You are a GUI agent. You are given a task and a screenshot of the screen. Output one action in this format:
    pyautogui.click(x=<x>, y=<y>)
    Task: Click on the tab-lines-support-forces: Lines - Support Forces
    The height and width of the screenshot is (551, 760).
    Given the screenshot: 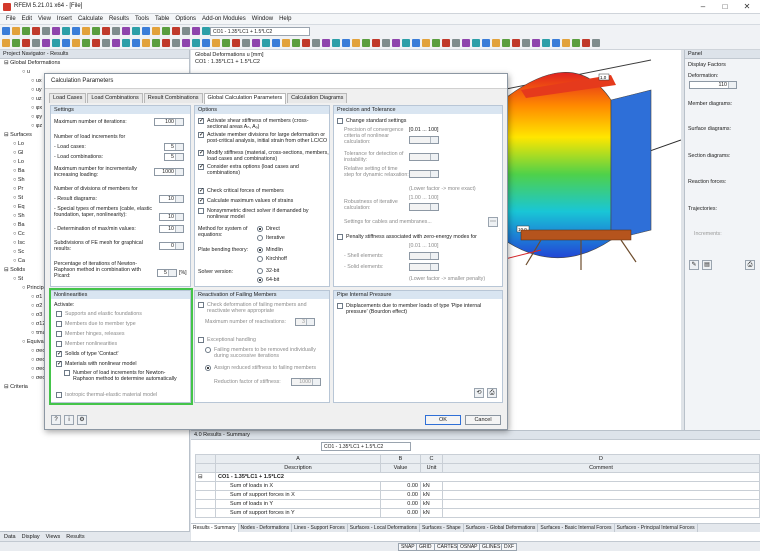 What is the action you would take?
    pyautogui.click(x=320, y=528)
    